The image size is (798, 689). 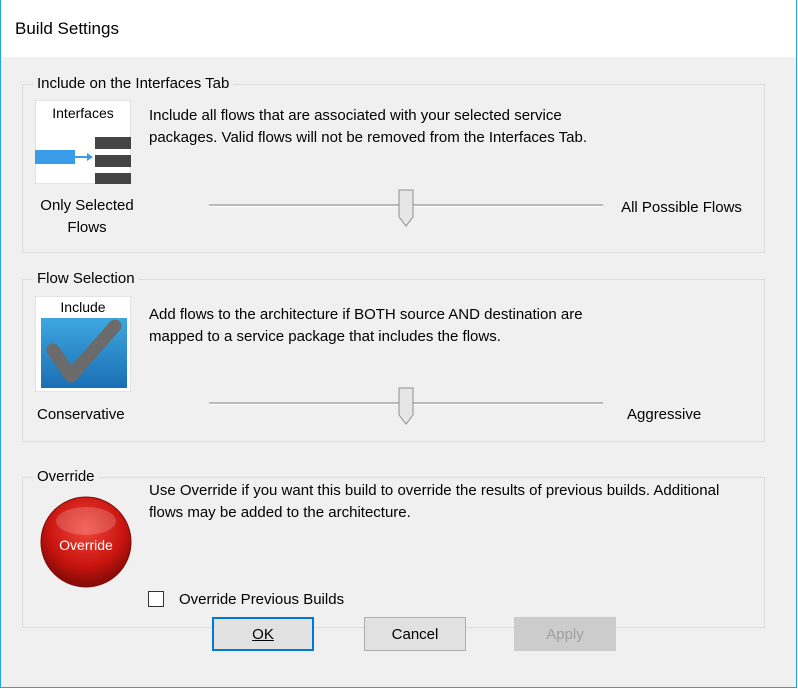 What do you see at coordinates (156, 599) in the screenshot?
I see `override-previous-builds-checkbox` at bounding box center [156, 599].